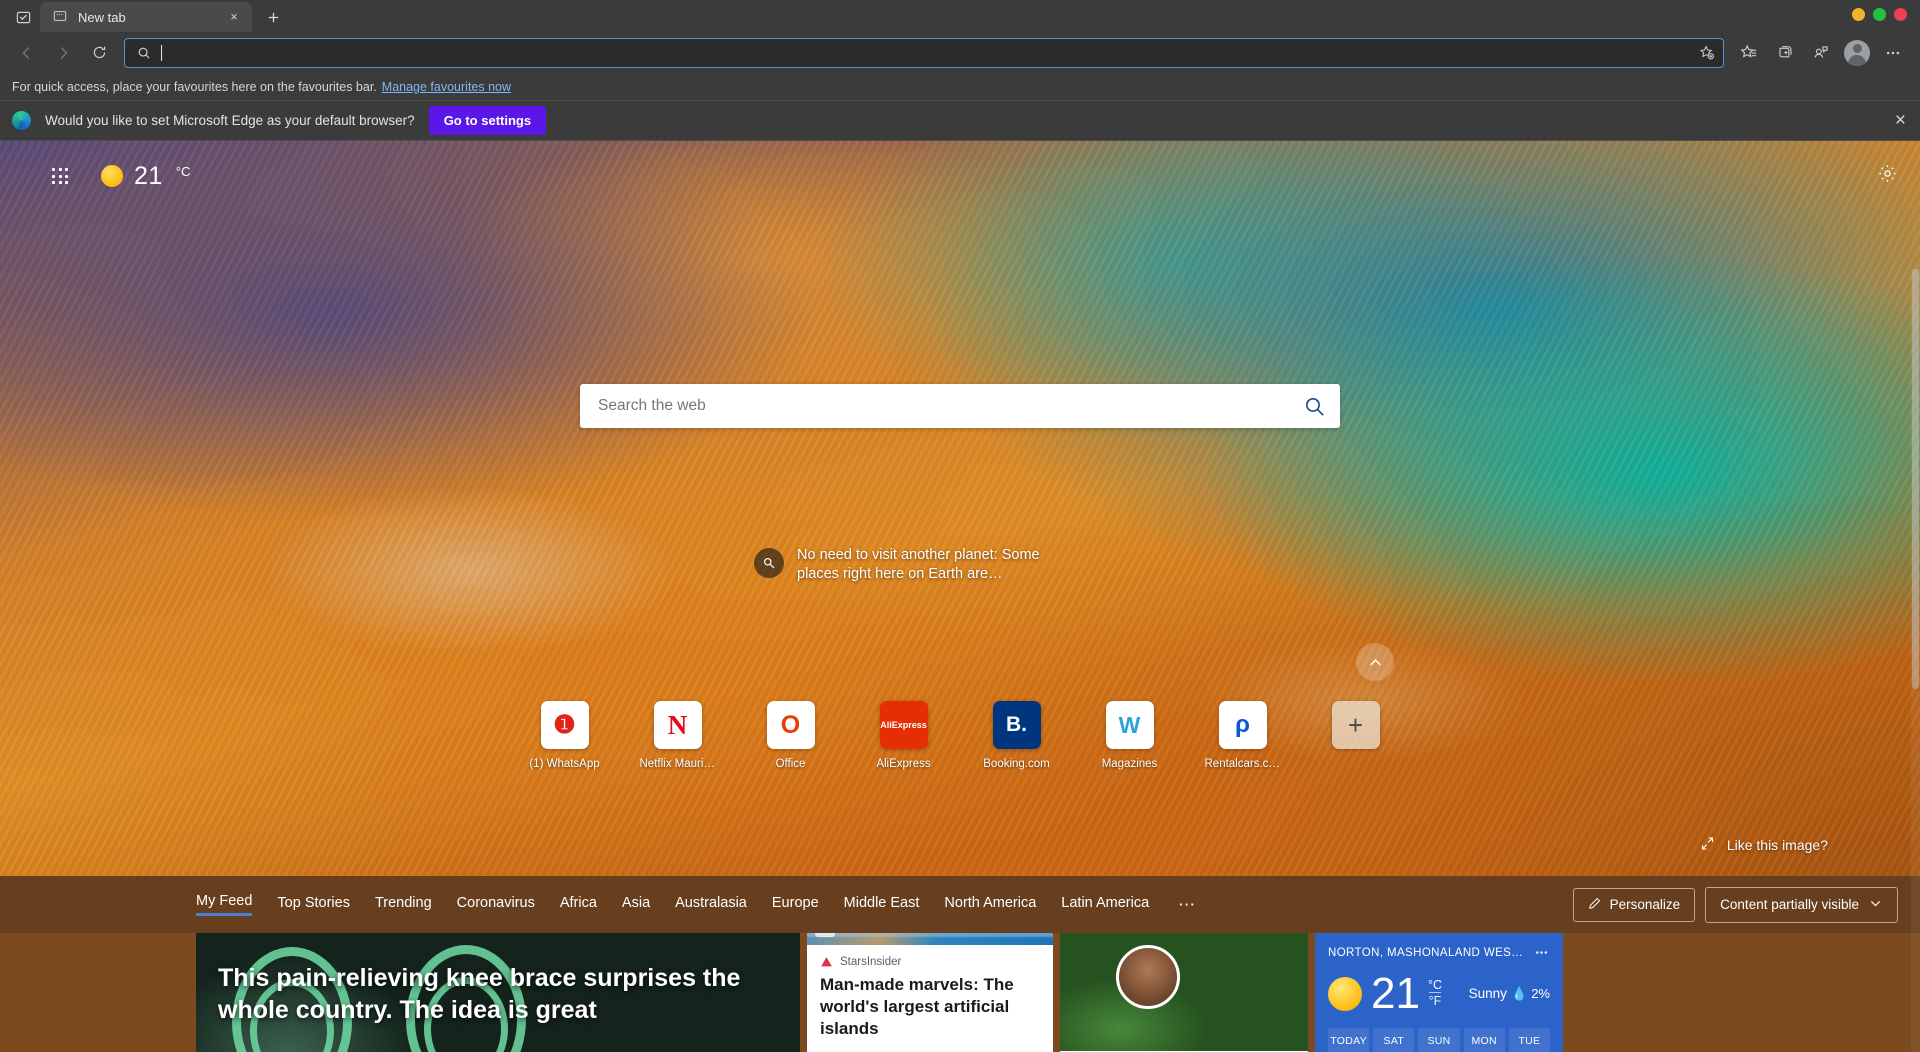 Image resolution: width=1920 pixels, height=1052 pixels. Describe the element at coordinates (1394, 1040) in the screenshot. I see `forecast-day: SAT 27° 10°` at that location.